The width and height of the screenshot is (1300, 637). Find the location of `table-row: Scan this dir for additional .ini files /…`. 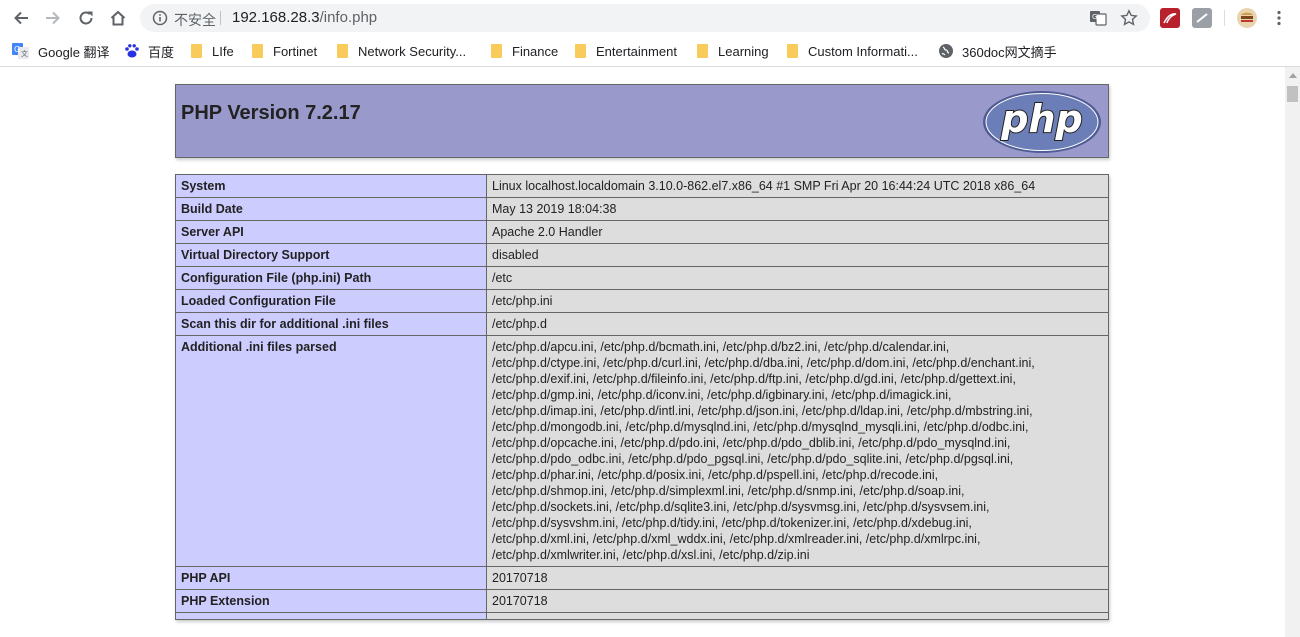

table-row: Scan this dir for additional .ini files /… is located at coordinates (642, 324).